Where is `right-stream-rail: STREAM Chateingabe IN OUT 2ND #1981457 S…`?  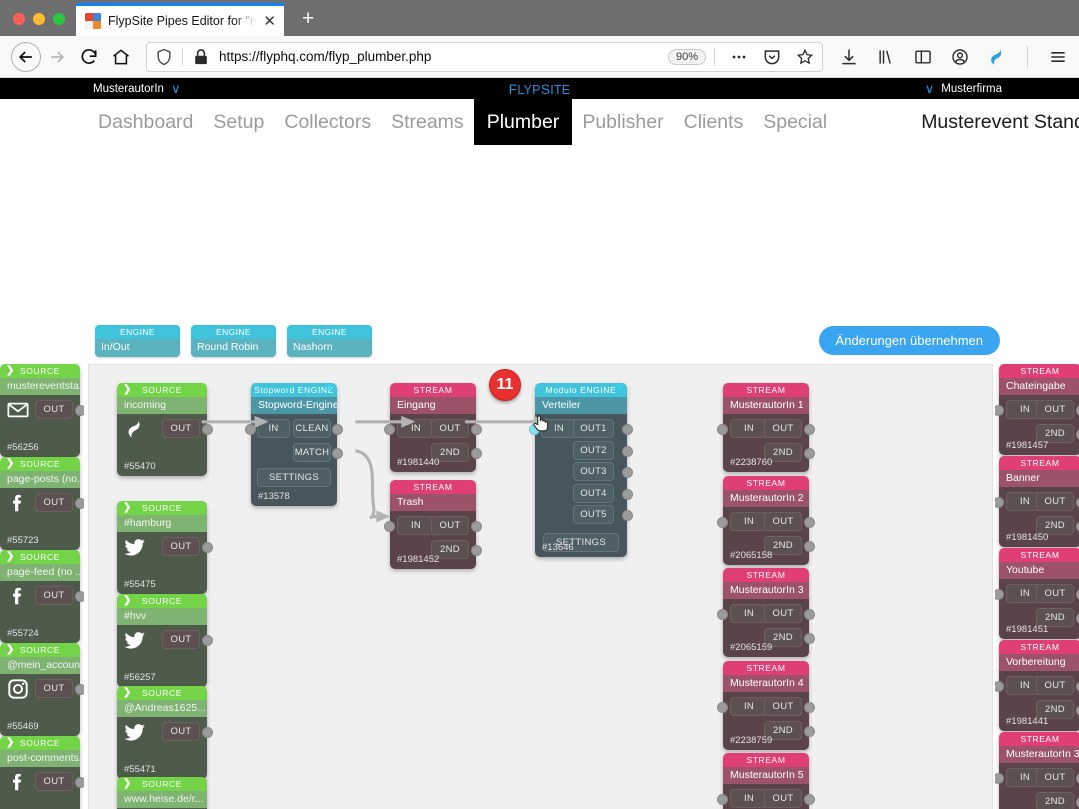
right-stream-rail: STREAM Chateingabe IN OUT 2ND #1981457 S… is located at coordinates (1037, 586).